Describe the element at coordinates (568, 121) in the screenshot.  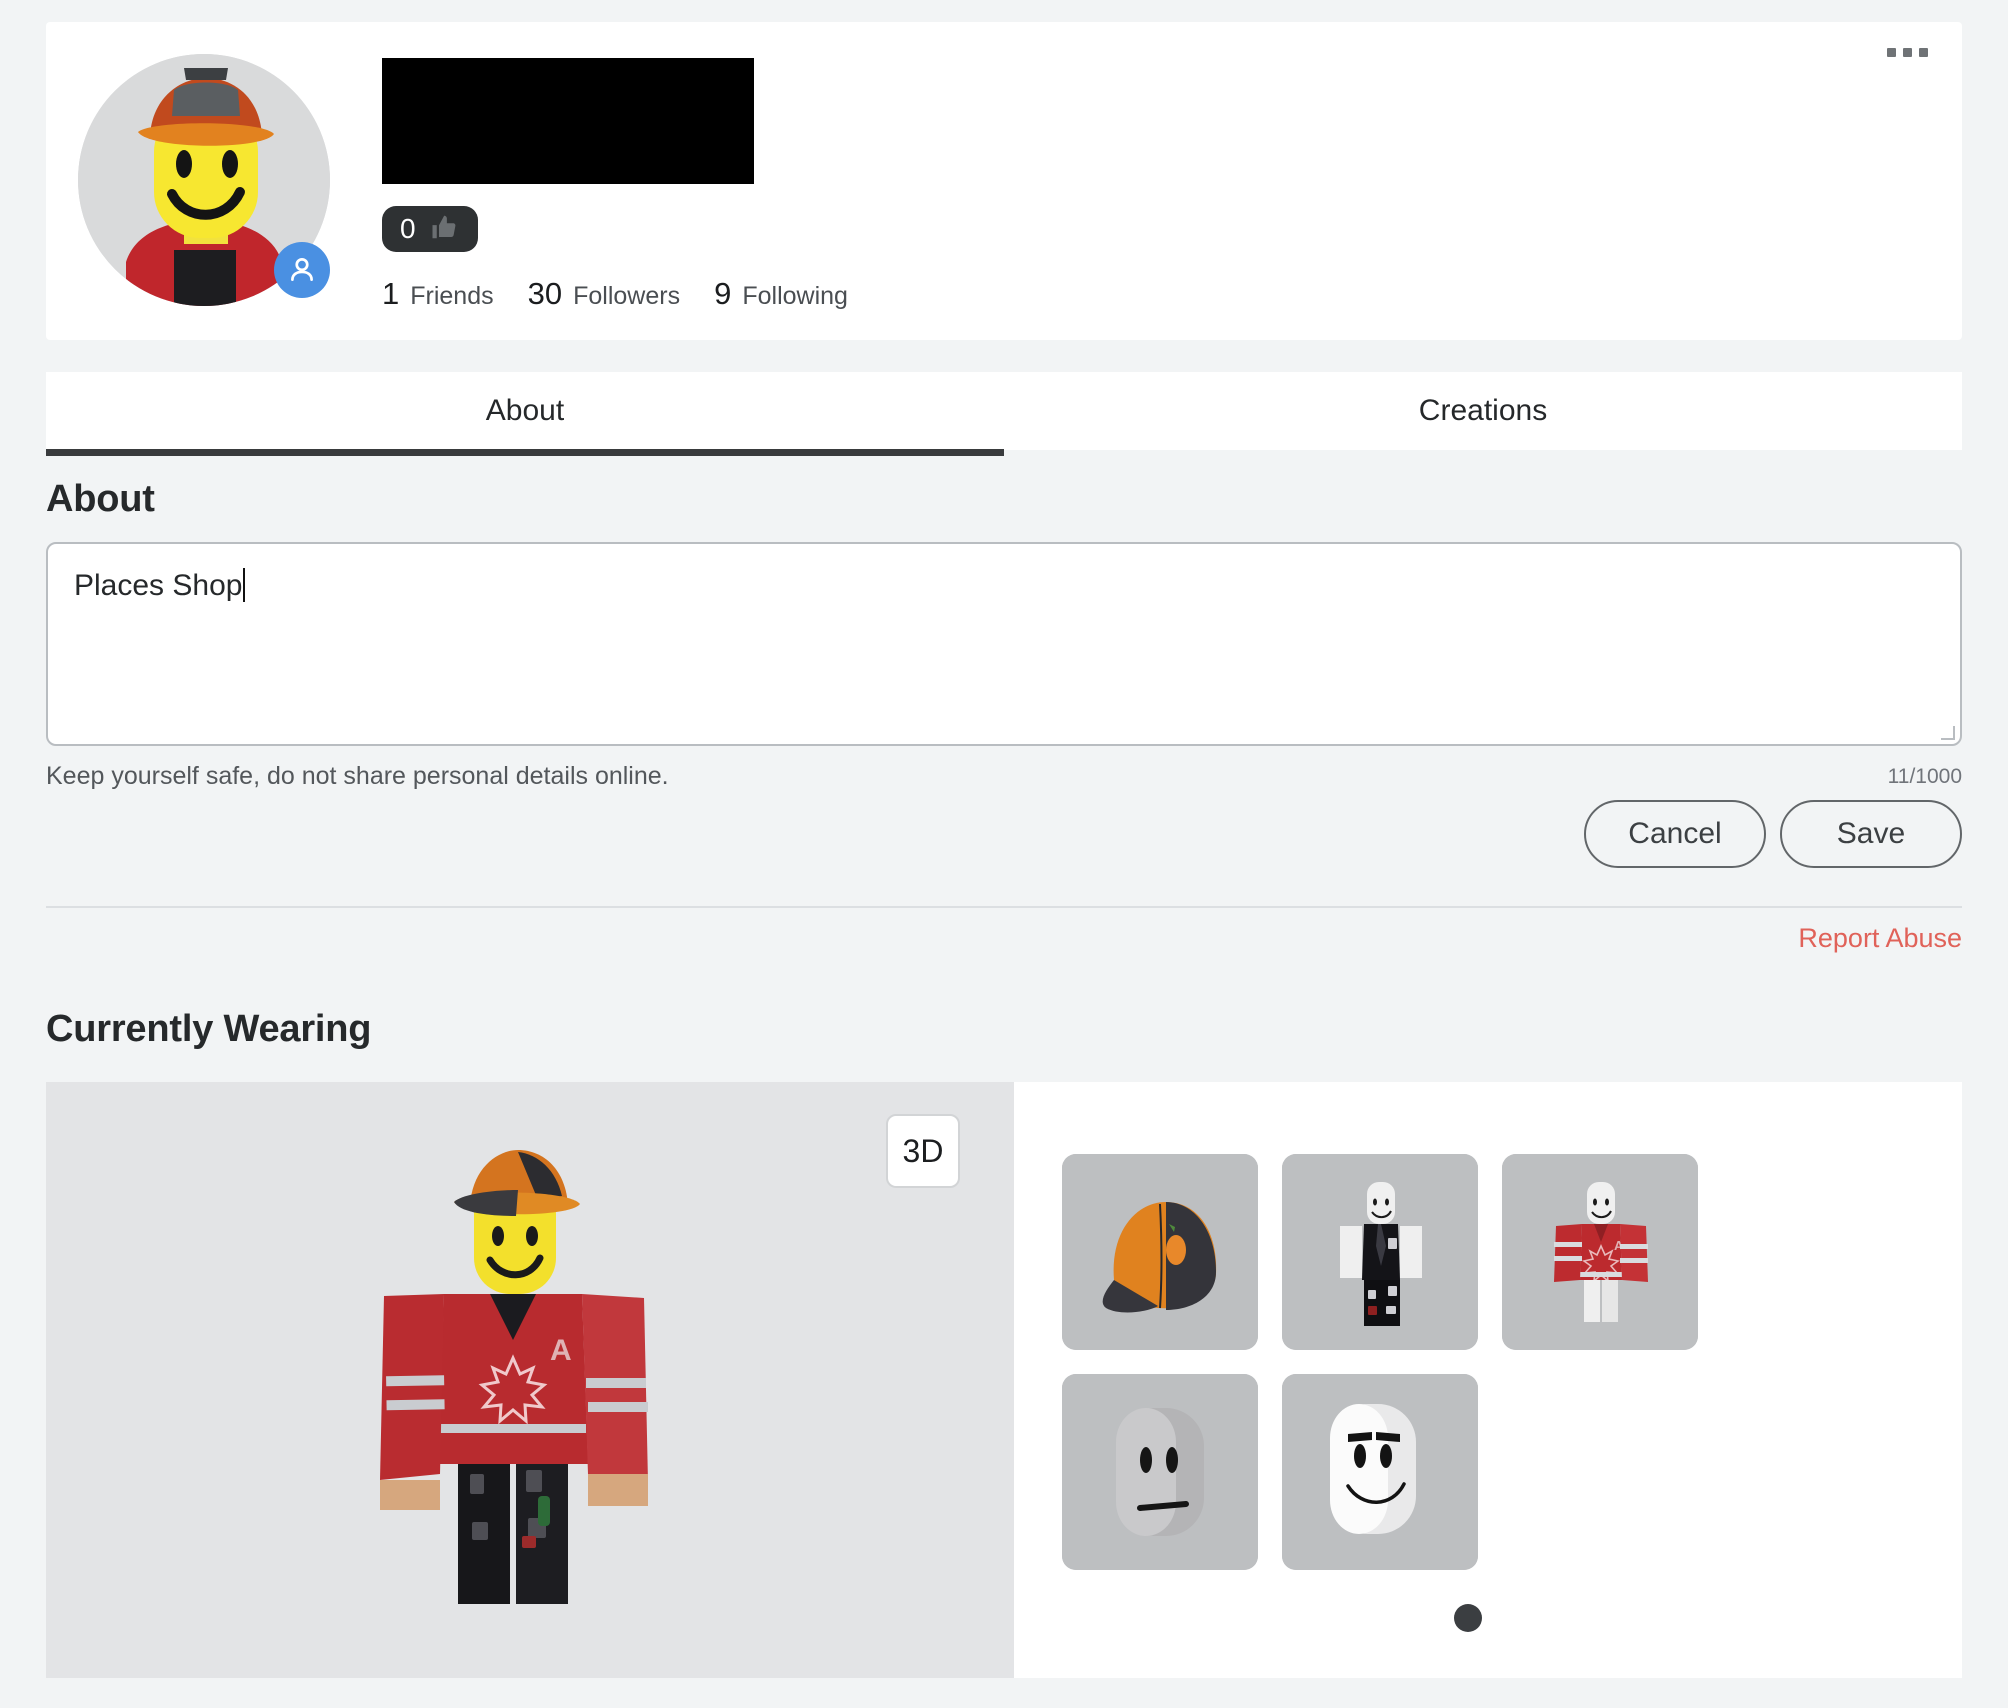
I see `display-name-redacted` at that location.